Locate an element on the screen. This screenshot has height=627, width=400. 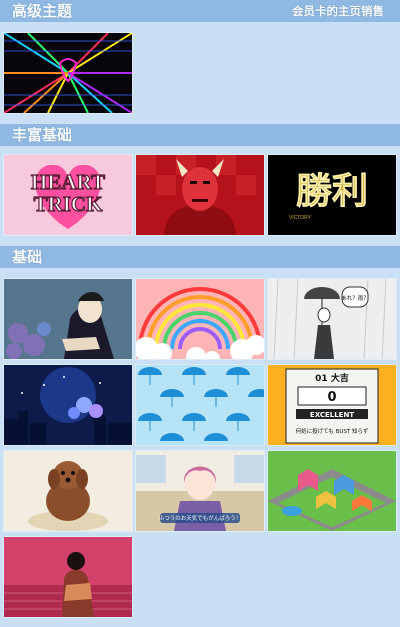
theme-thumb-heart-trick: HEART TRICK is located at coordinates (68, 195).